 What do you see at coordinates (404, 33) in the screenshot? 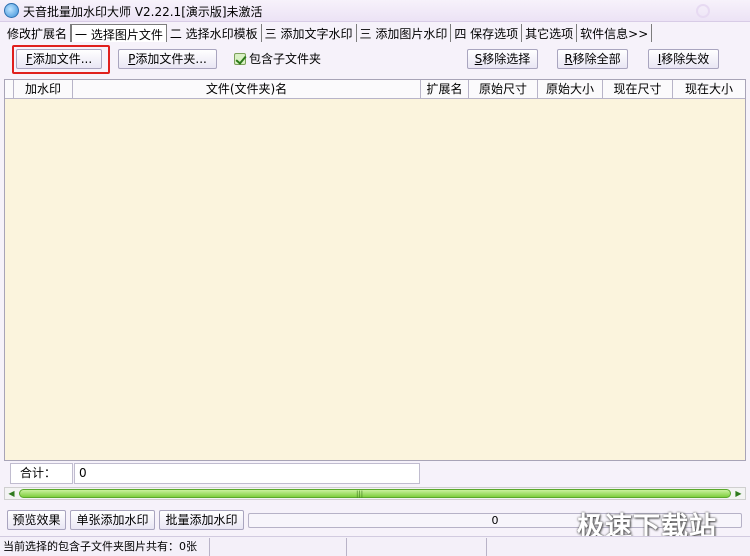
I see `tab-image-watermark: 三 添加图片水印` at bounding box center [404, 33].